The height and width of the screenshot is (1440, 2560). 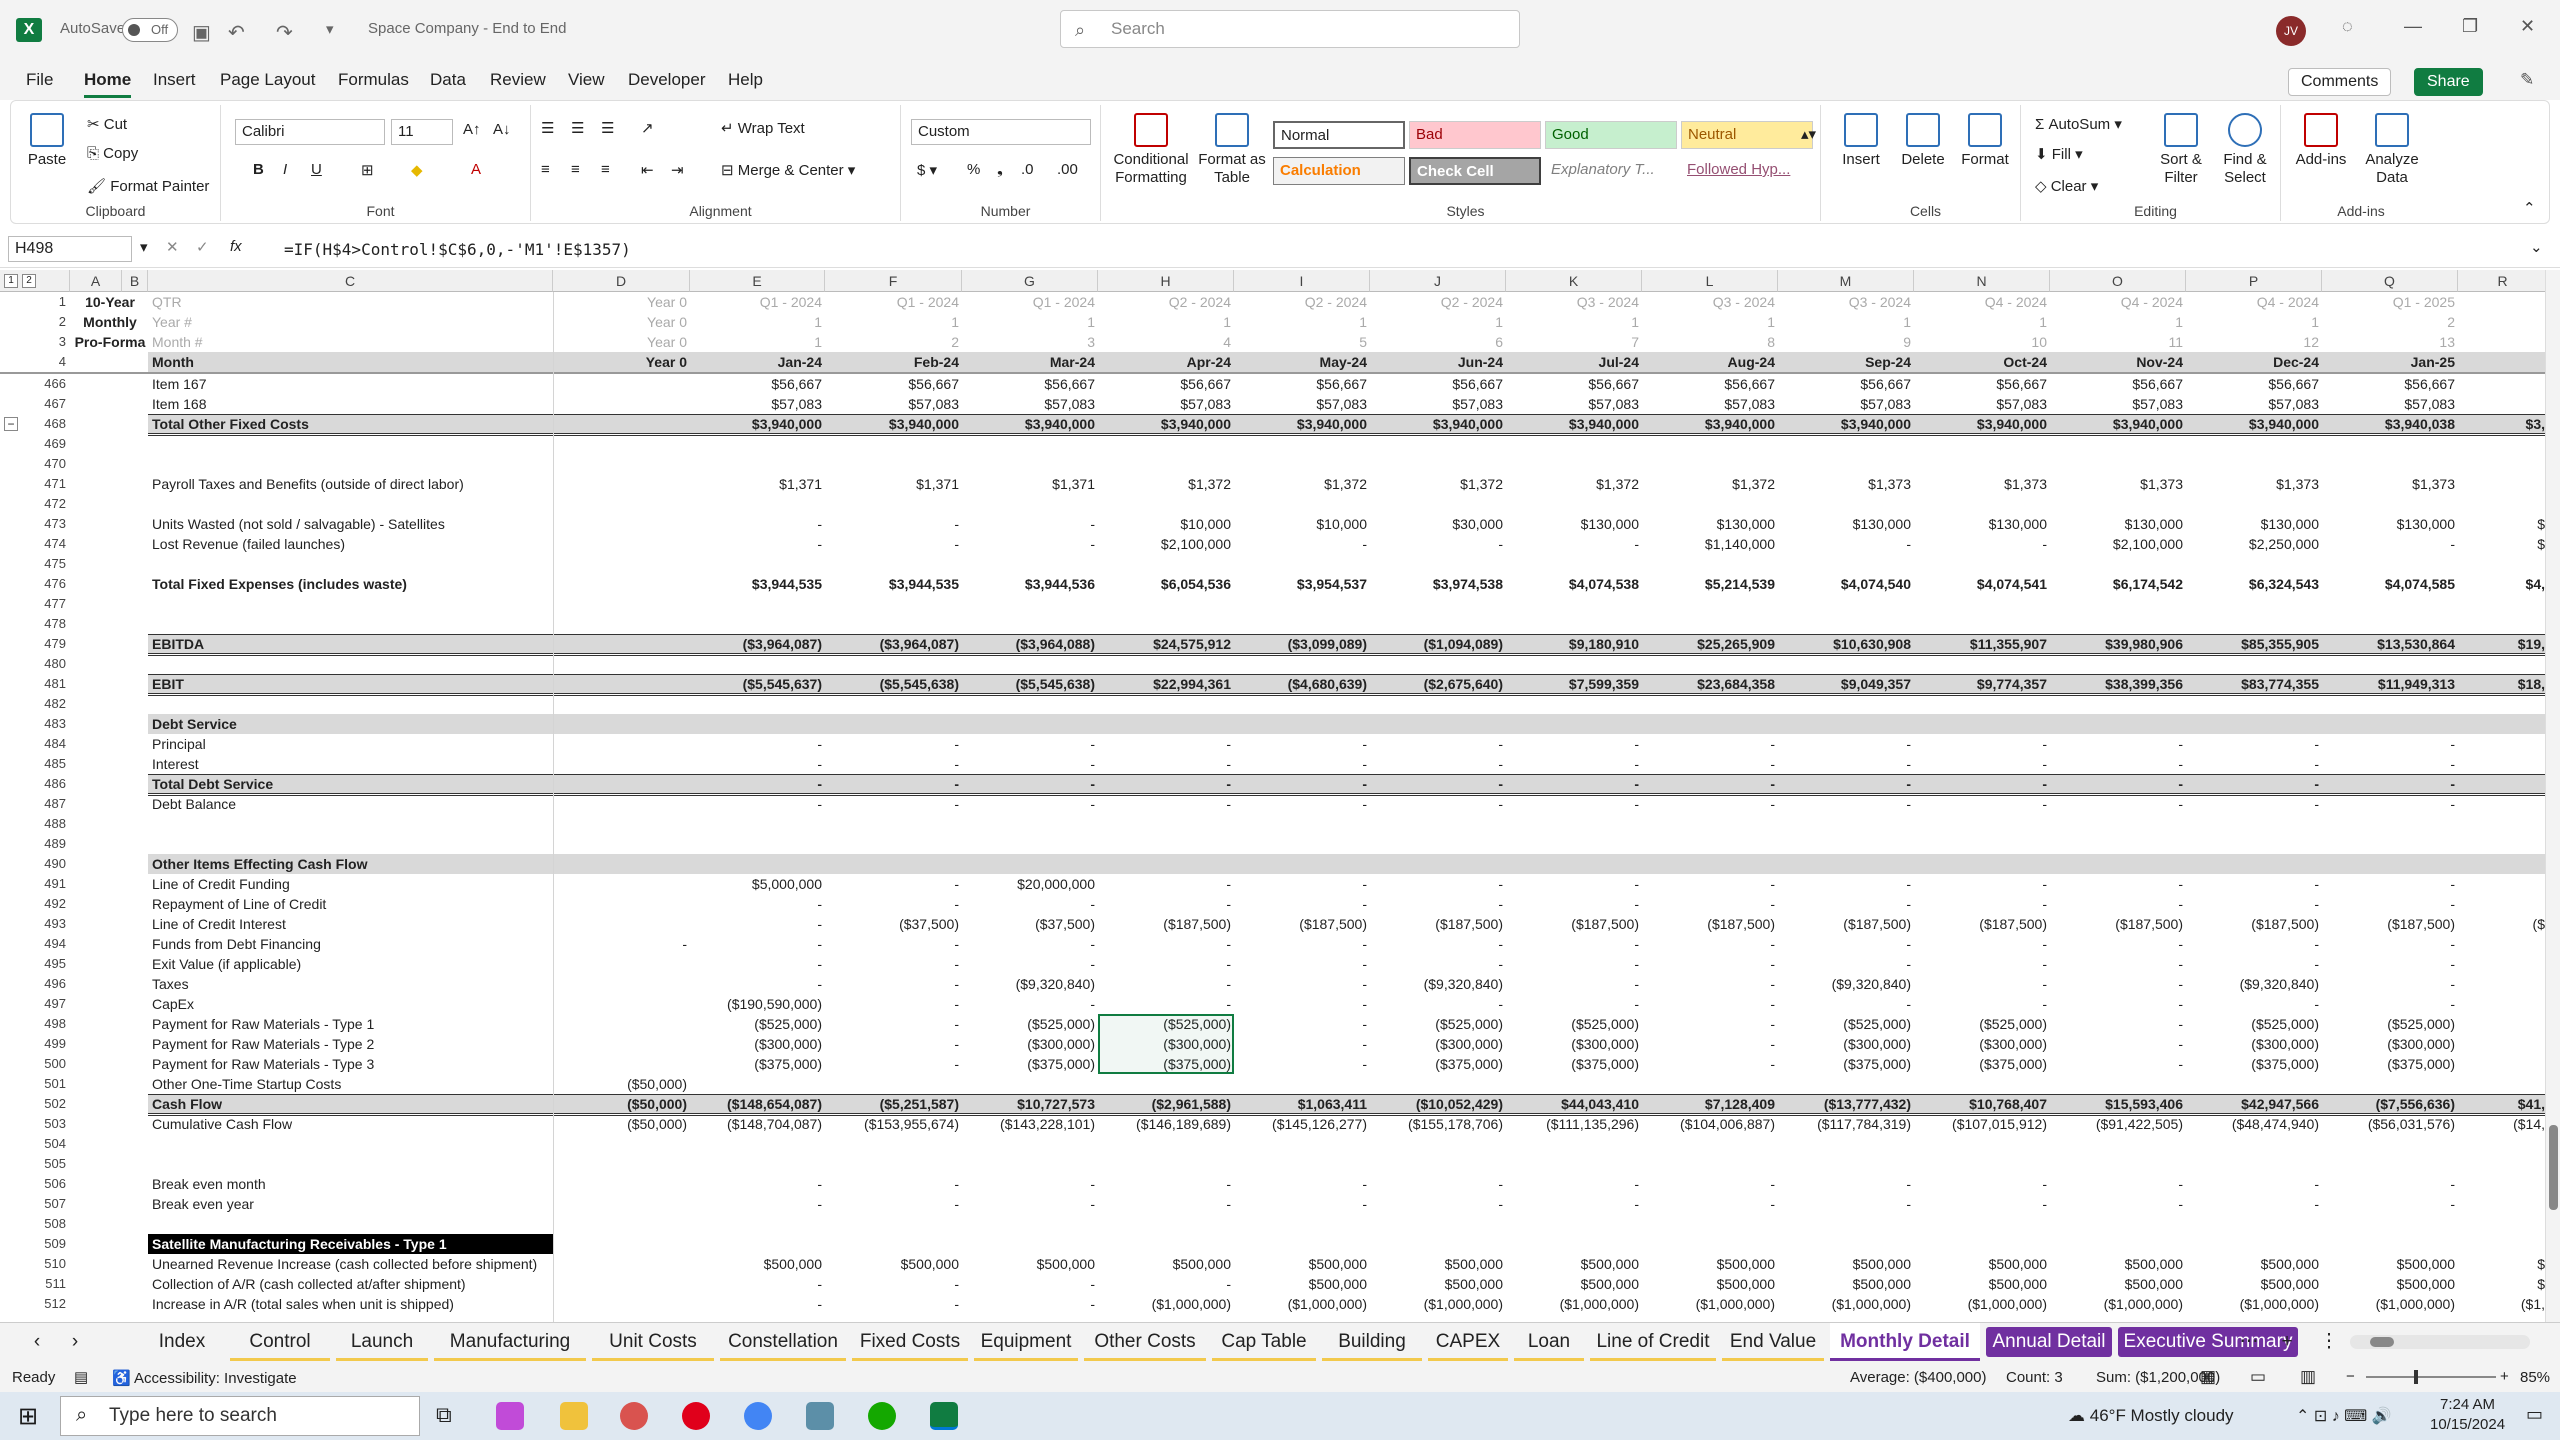 What do you see at coordinates (1438, 1044) in the screenshot?
I see `data-cell: ($300,000)` at bounding box center [1438, 1044].